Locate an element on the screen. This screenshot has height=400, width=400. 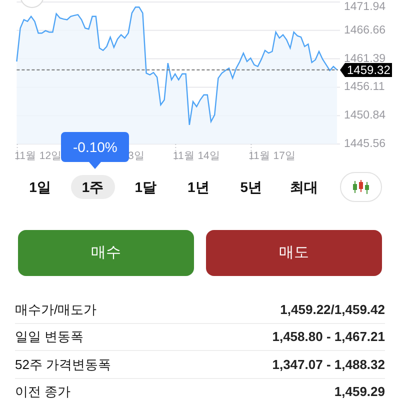
chart-type-button is located at coordinates (361, 187).